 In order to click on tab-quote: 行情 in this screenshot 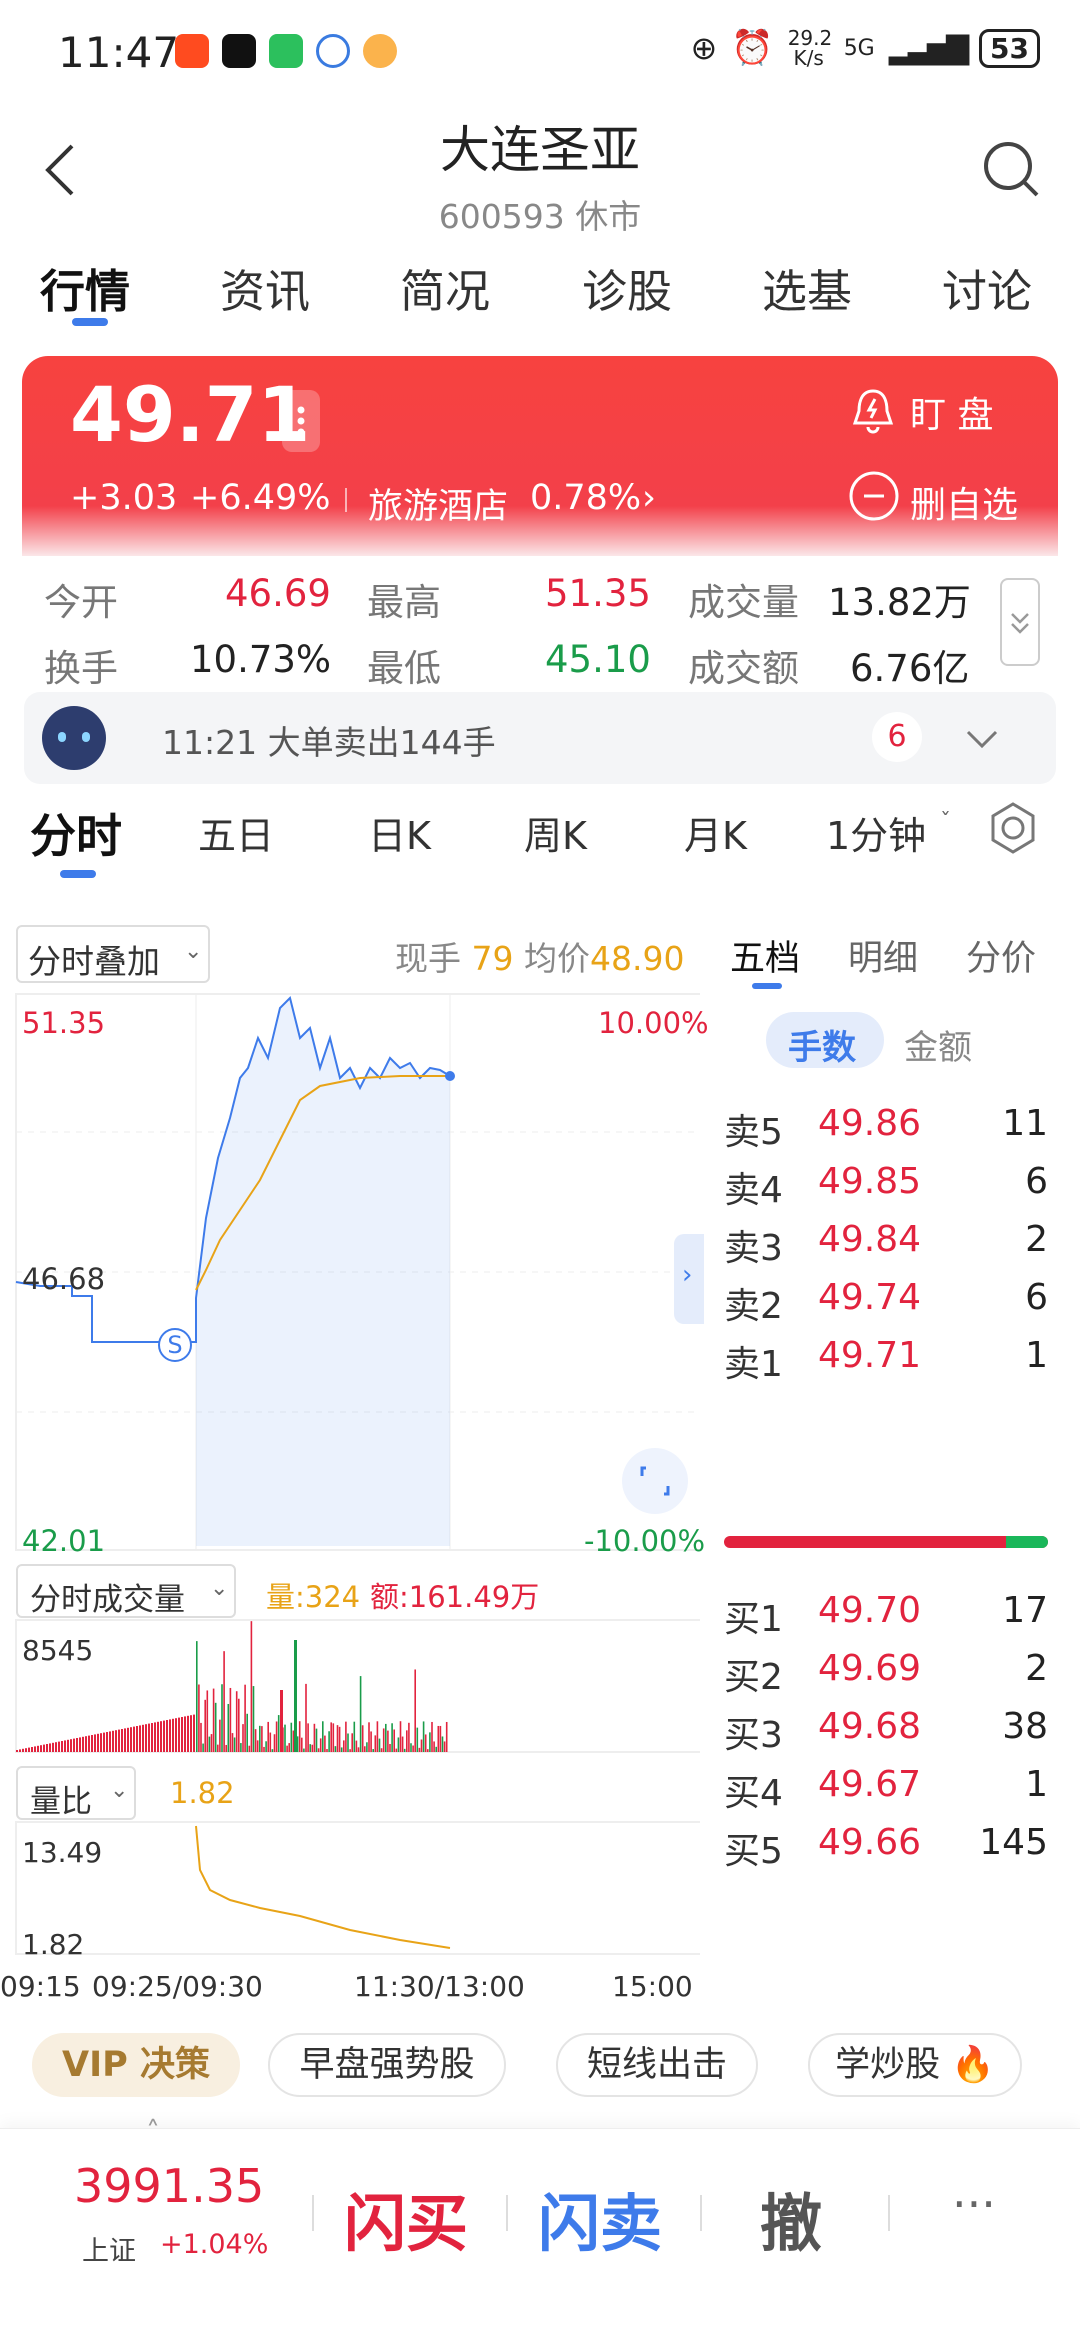, I will do `click(85, 287)`.